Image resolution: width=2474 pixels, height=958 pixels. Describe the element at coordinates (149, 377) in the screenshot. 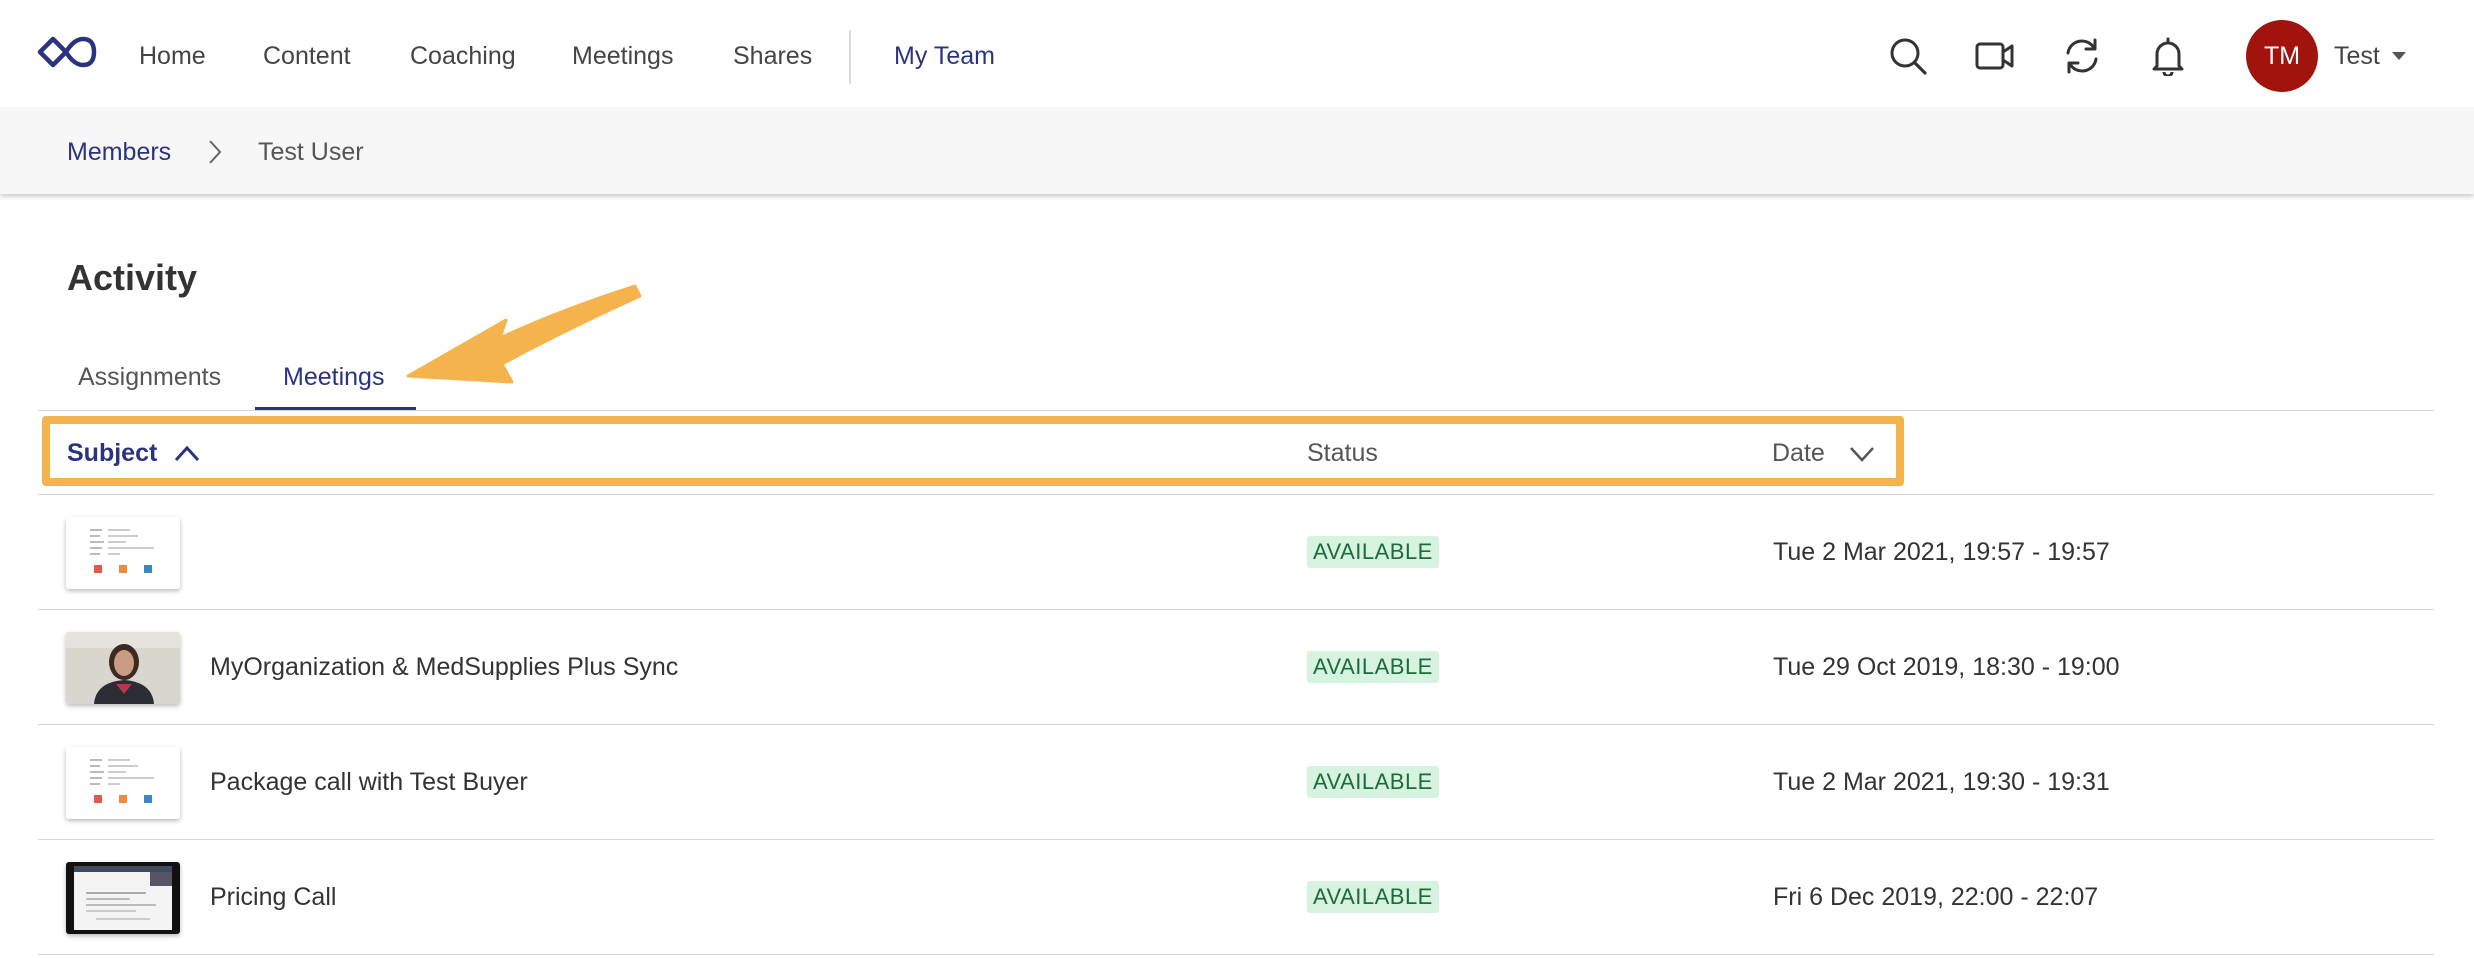

I see `tab-assignments: Assignments` at that location.